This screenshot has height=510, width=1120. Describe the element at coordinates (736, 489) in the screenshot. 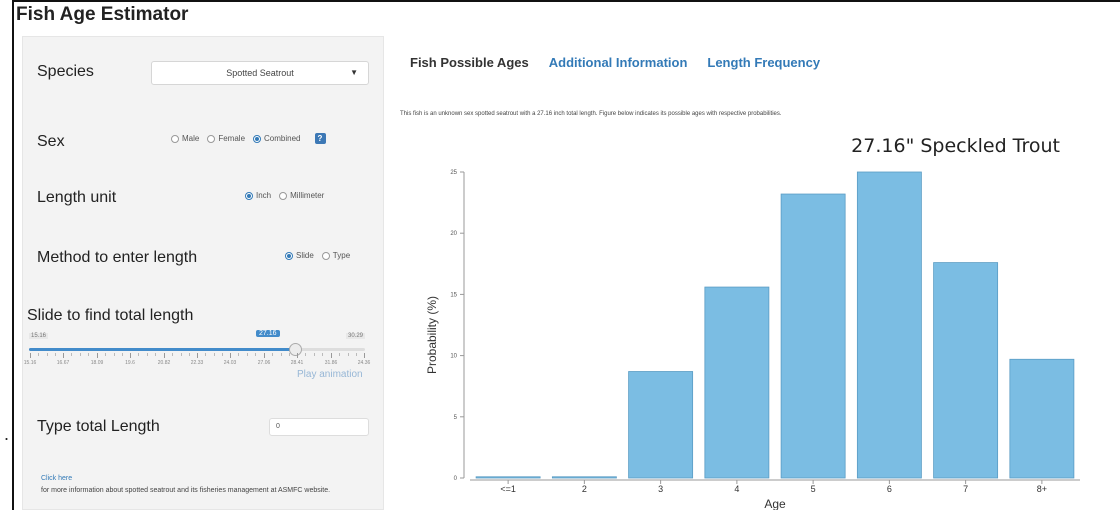

I see `x-tick-label: 4` at that location.